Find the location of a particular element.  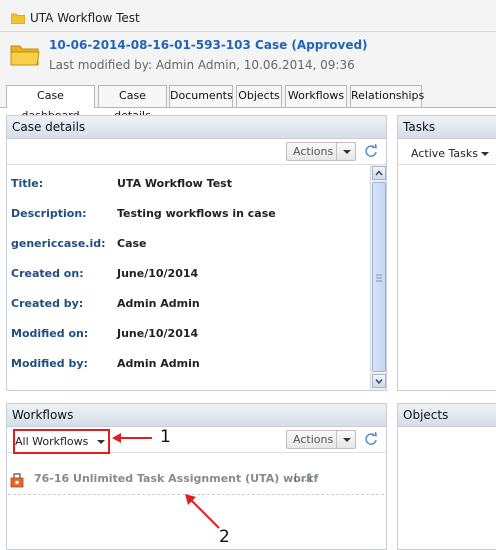

workflow-icon is located at coordinates (17, 480).